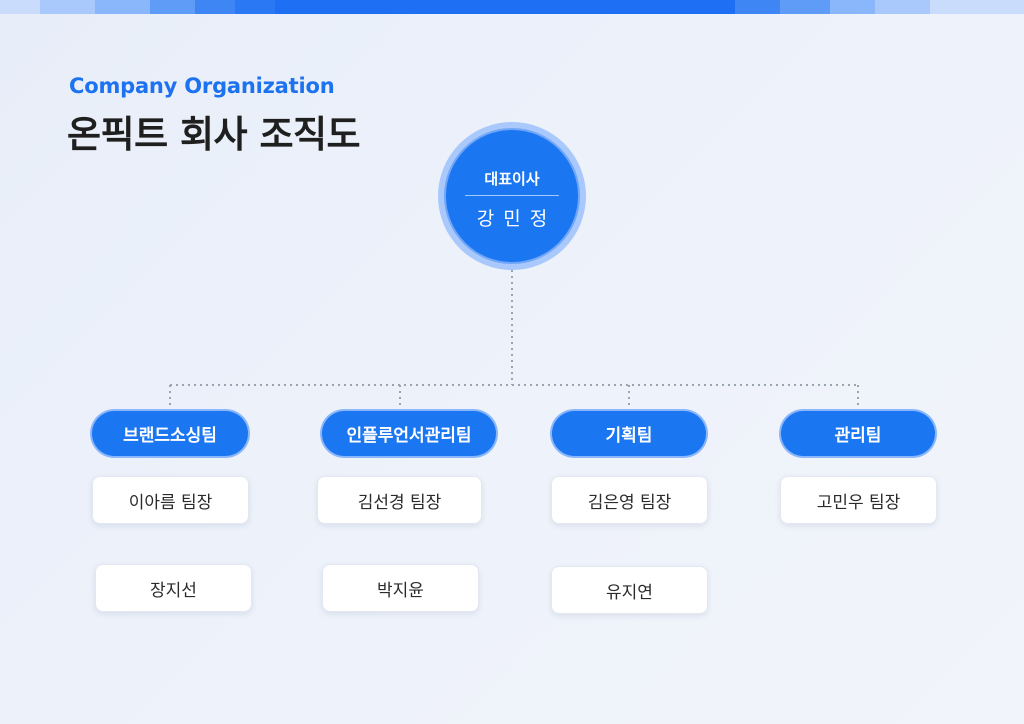 The image size is (1024, 724). I want to click on member-name: 박지윤, so click(400, 590).